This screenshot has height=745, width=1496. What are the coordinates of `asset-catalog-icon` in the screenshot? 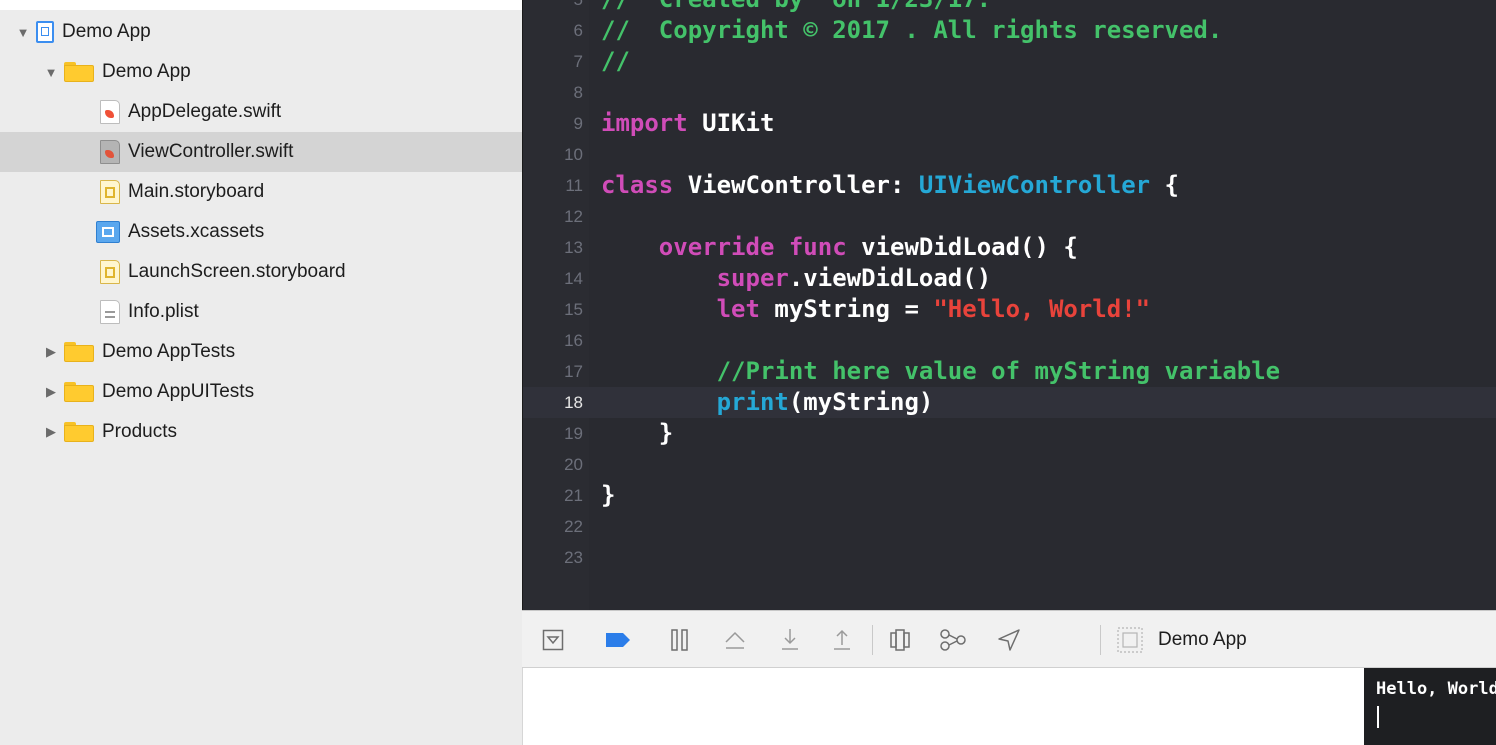 It's located at (108, 232).